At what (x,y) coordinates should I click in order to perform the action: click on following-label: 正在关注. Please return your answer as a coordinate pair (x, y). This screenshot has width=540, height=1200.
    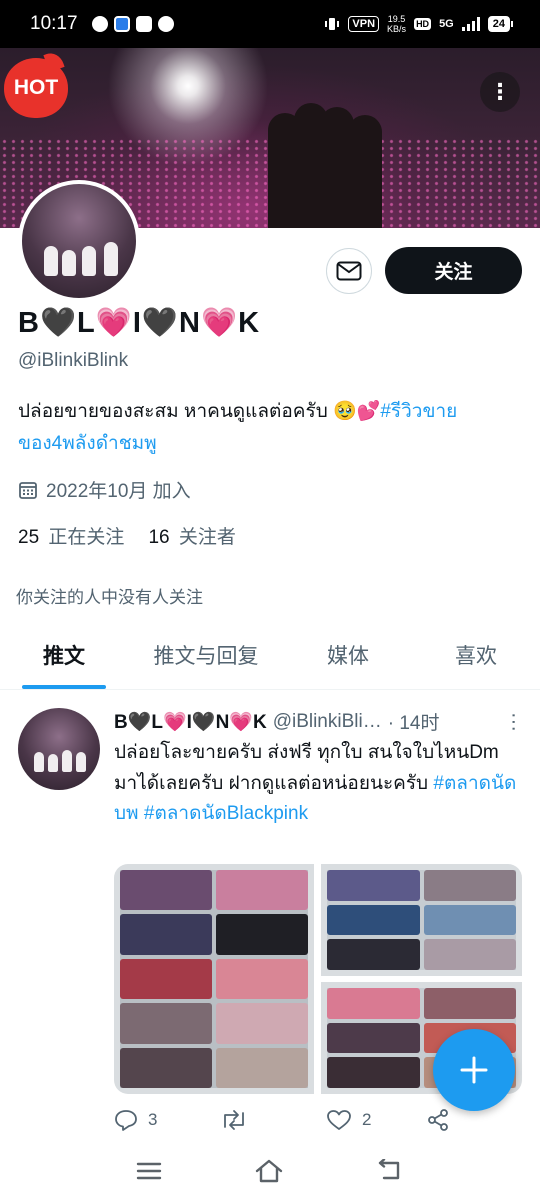
    Looking at the image, I should click on (86, 537).